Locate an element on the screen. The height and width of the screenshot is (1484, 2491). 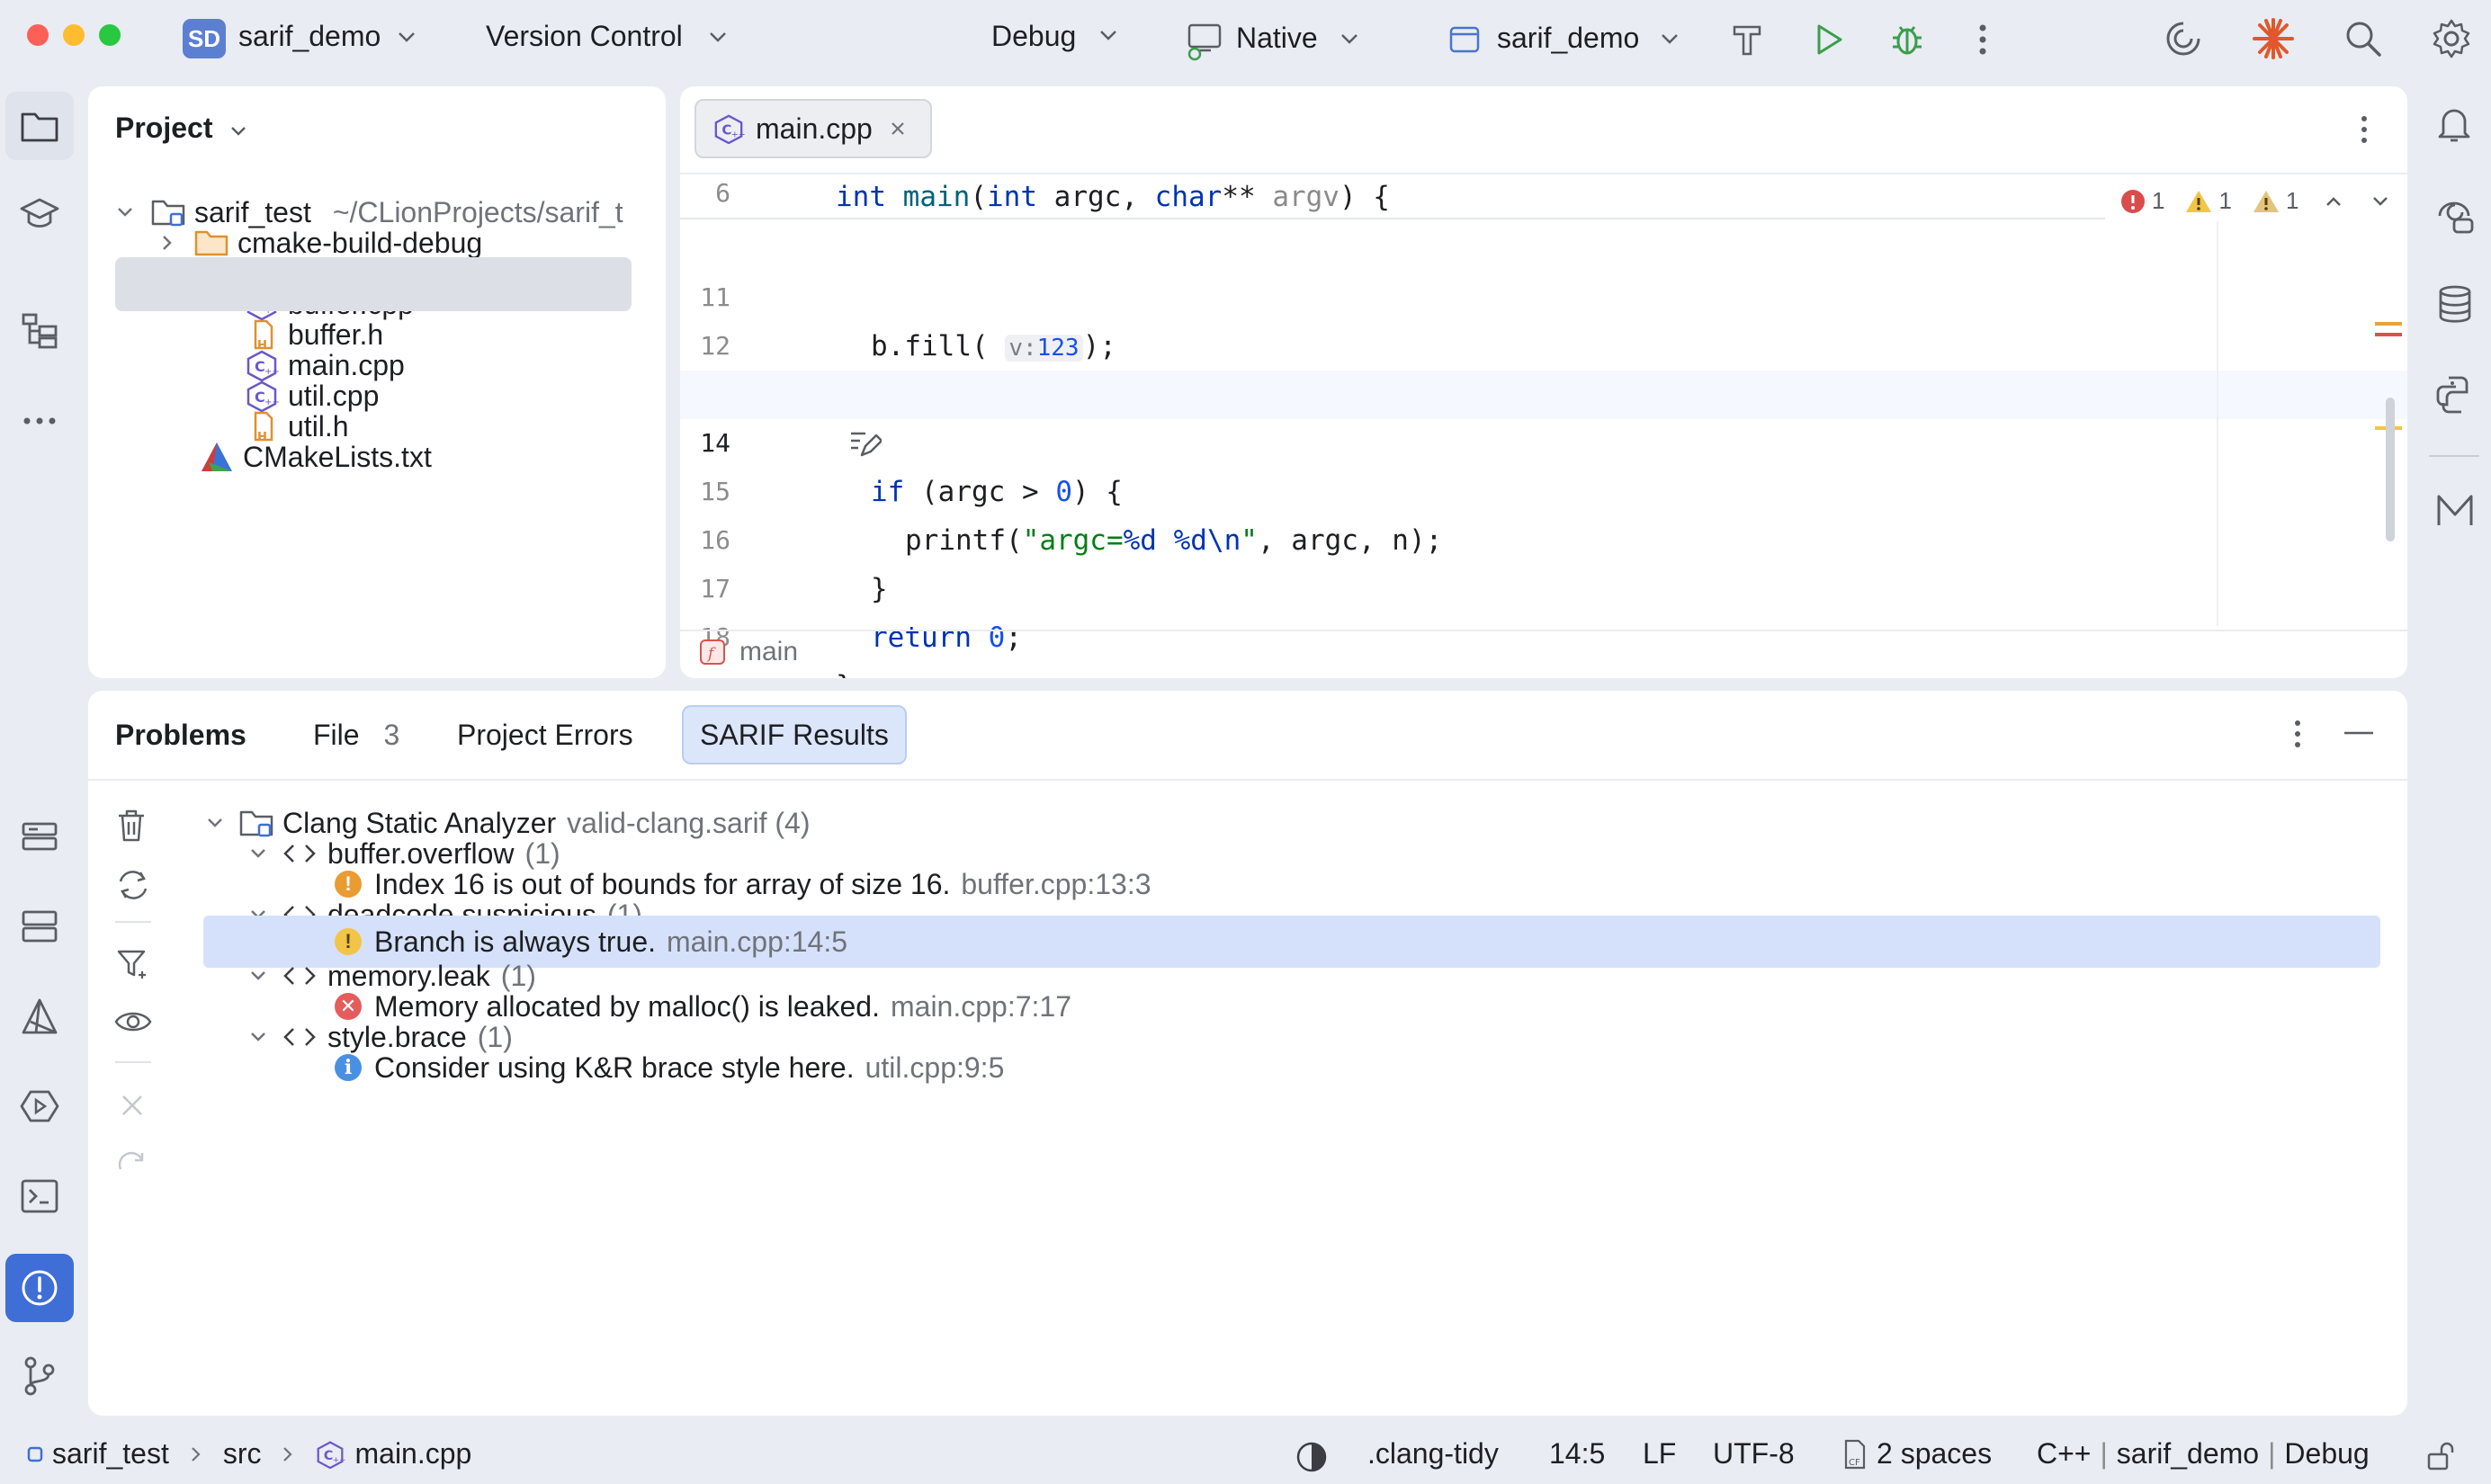
linter-status: .clang-tidy is located at coordinates (1433, 1454).